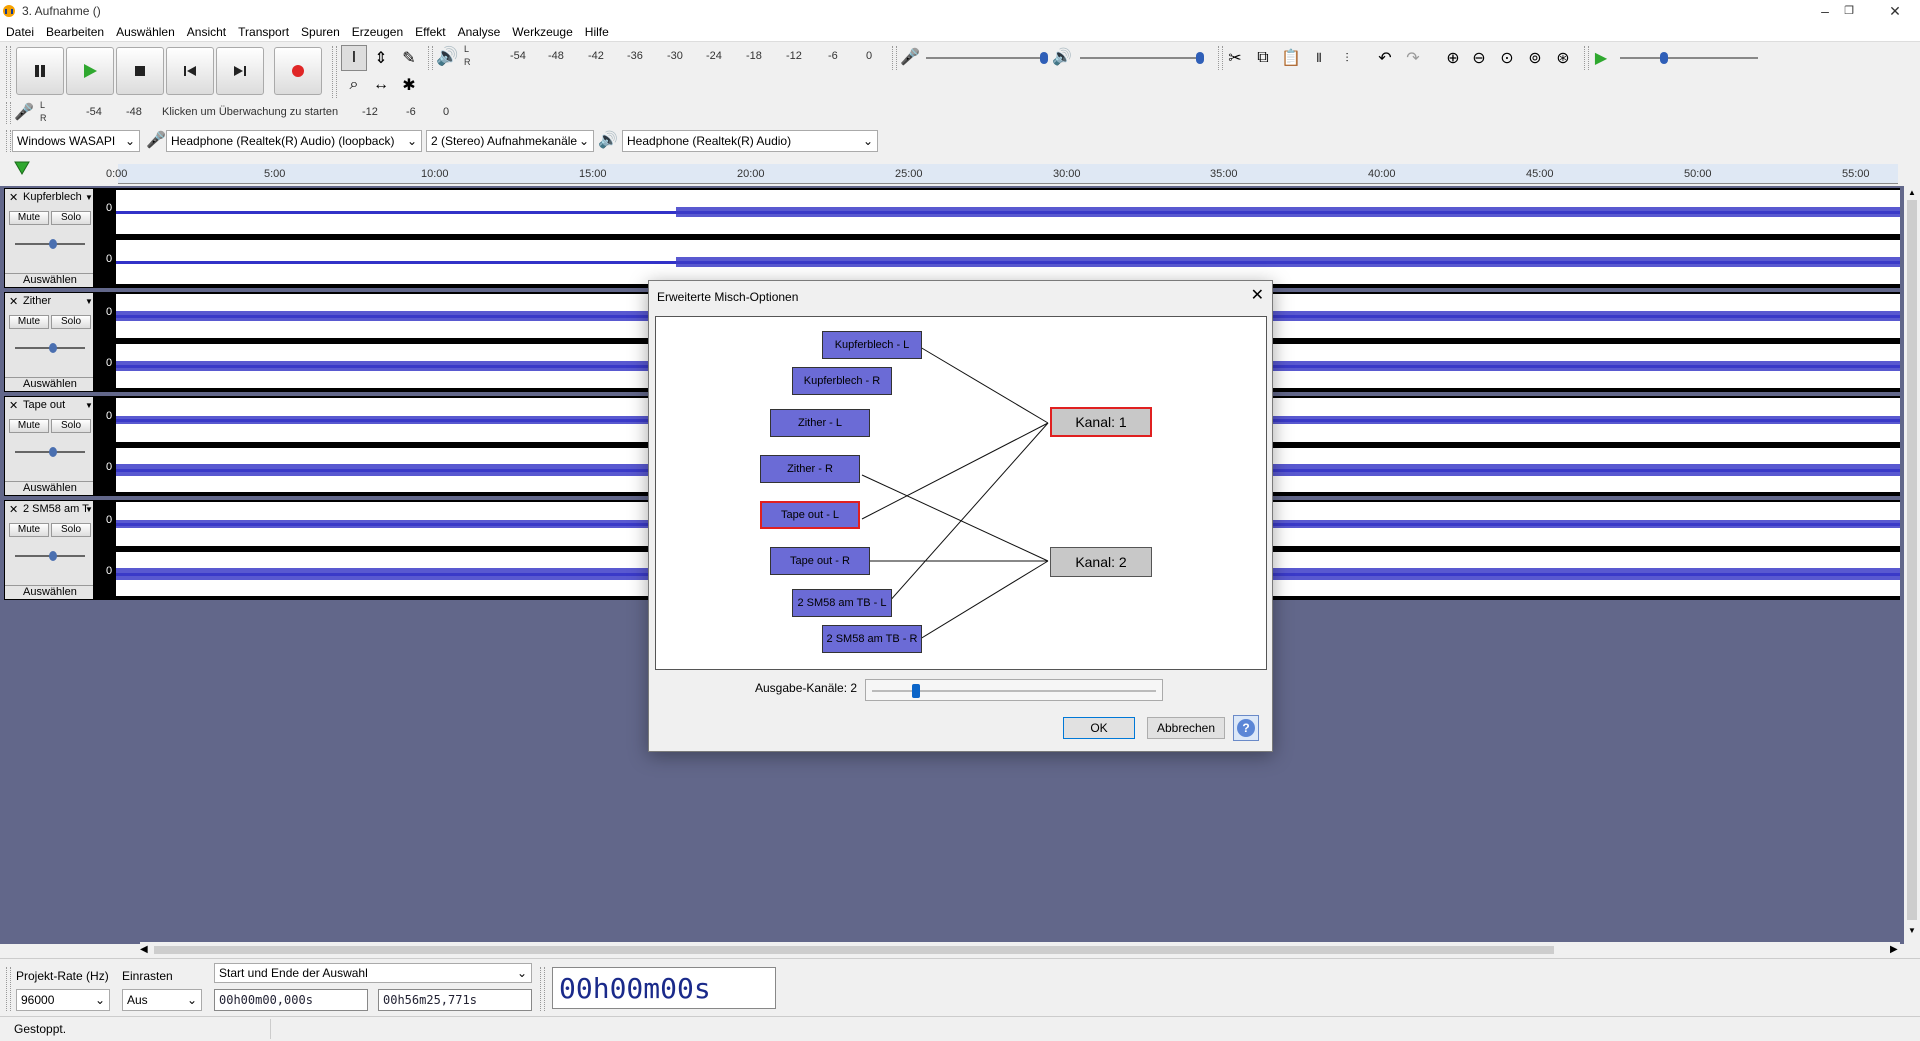  I want to click on close-button: ✕, so click(1895, 11).